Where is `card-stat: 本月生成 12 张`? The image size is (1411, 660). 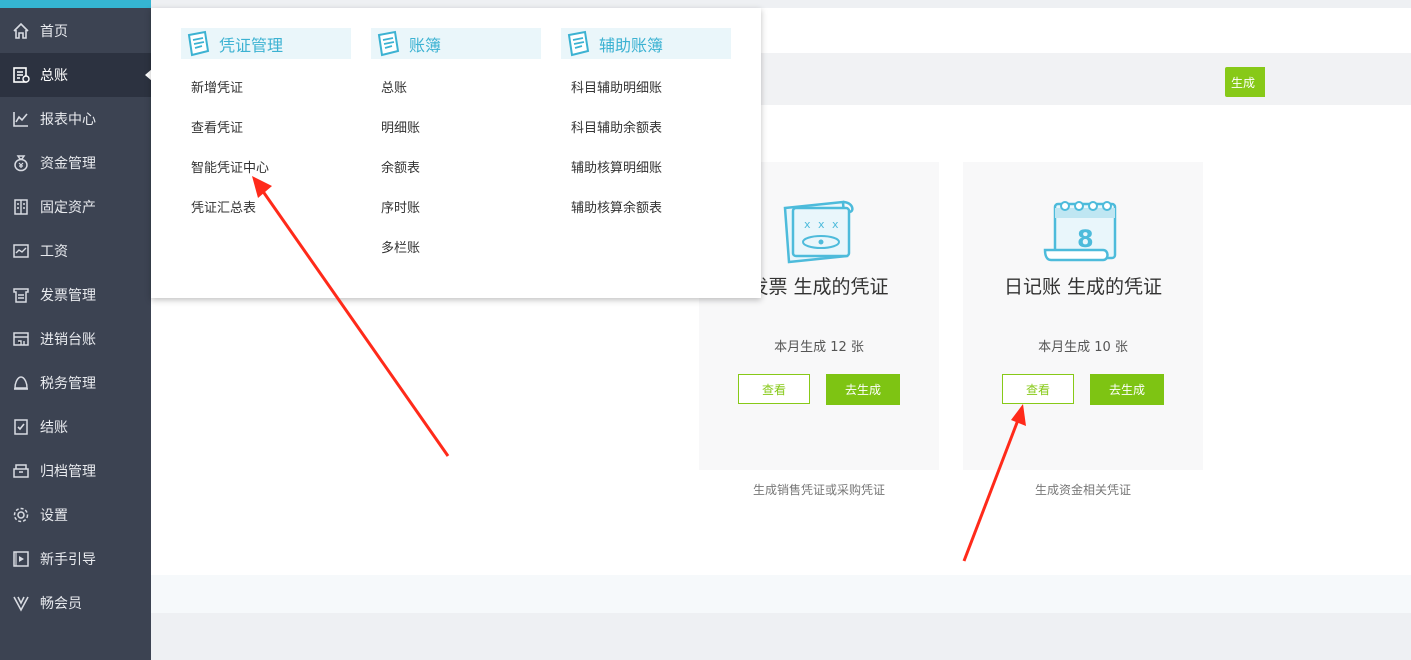 card-stat: 本月生成 12 张 is located at coordinates (819, 347).